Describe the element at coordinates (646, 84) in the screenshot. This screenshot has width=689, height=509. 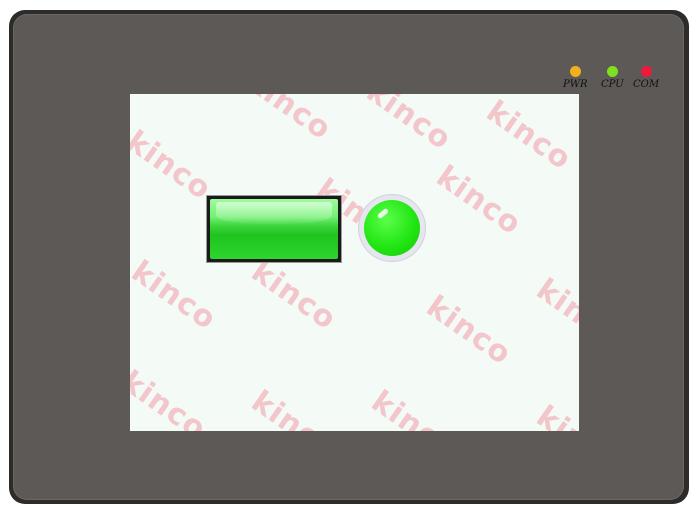
I see `com-led-label: COM` at that location.